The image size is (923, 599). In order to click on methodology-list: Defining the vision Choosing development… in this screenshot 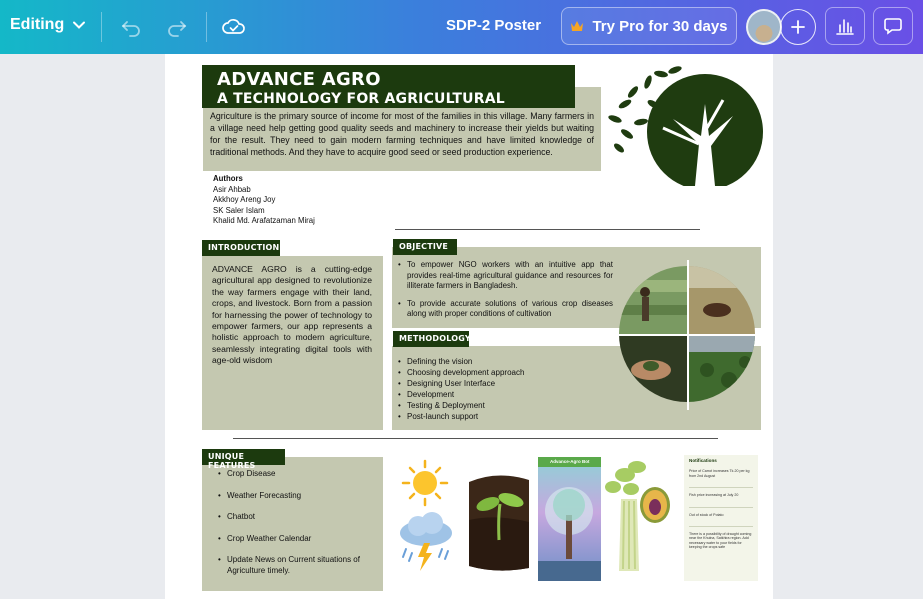, I will do `click(498, 389)`.